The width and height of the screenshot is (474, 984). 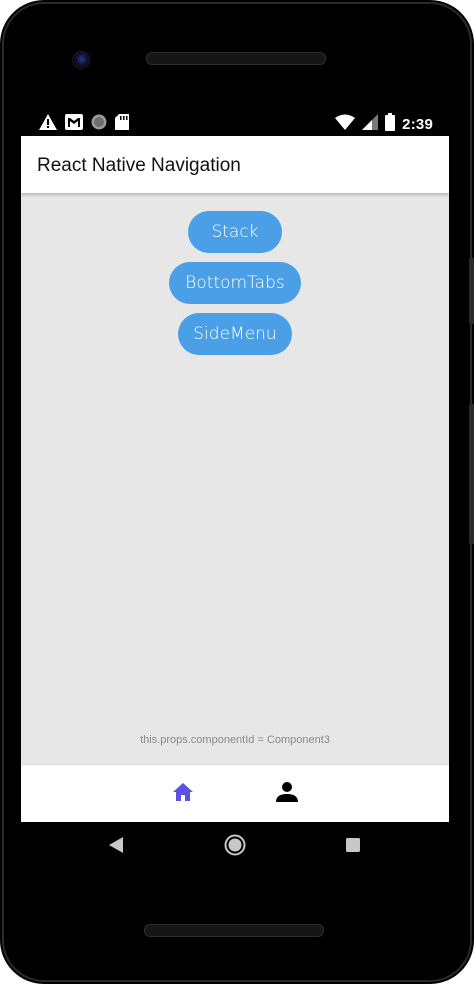 What do you see at coordinates (370, 124) in the screenshot?
I see `signal-icon` at bounding box center [370, 124].